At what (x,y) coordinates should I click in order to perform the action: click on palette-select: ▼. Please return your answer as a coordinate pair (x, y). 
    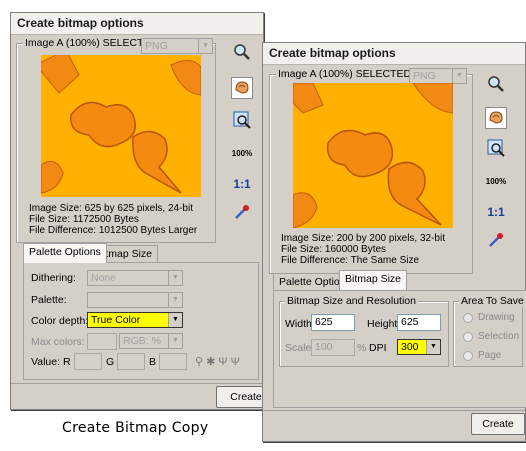
    Looking at the image, I should click on (135, 300).